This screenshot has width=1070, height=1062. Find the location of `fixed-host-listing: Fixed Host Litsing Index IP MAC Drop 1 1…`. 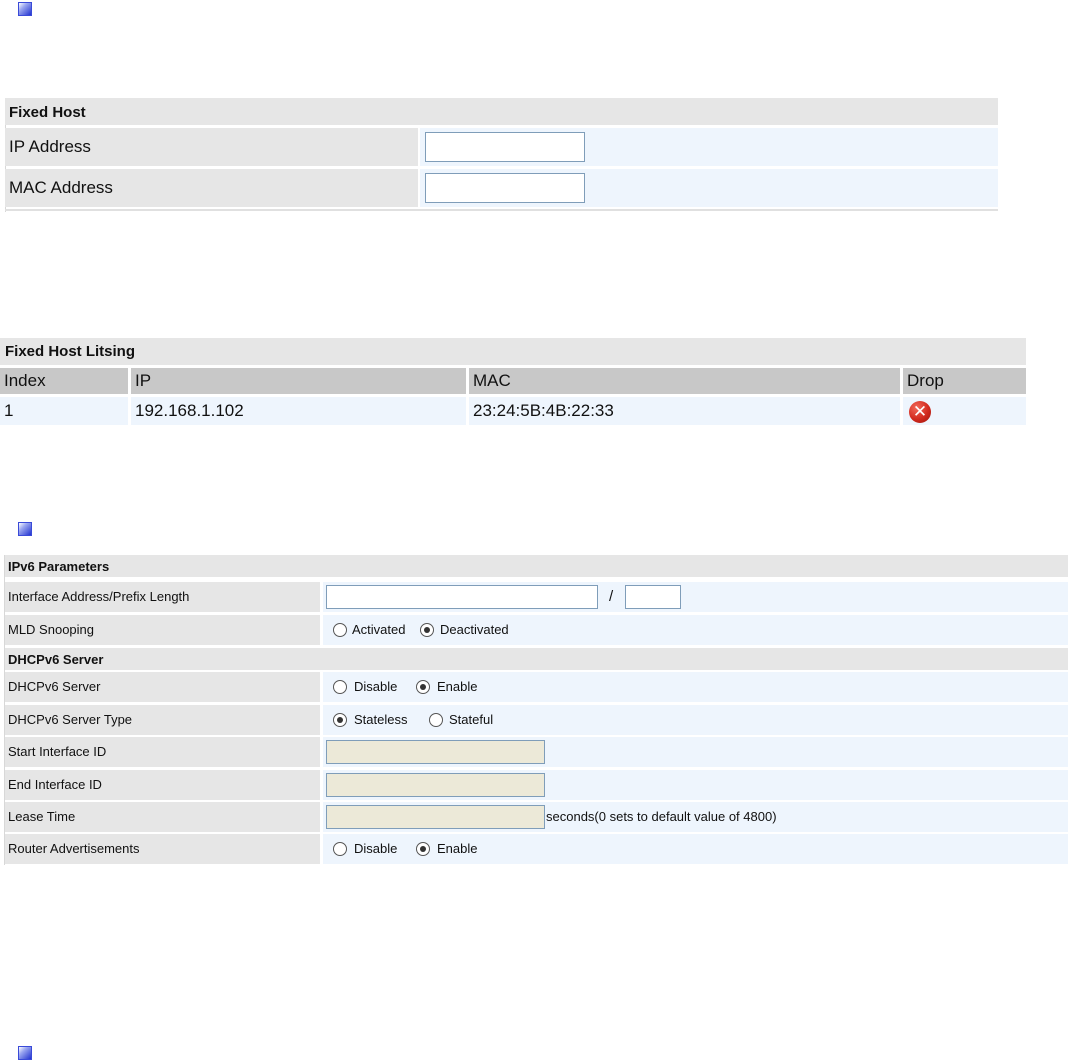

fixed-host-listing: Fixed Host Litsing Index IP MAC Drop 1 1… is located at coordinates (513, 383).